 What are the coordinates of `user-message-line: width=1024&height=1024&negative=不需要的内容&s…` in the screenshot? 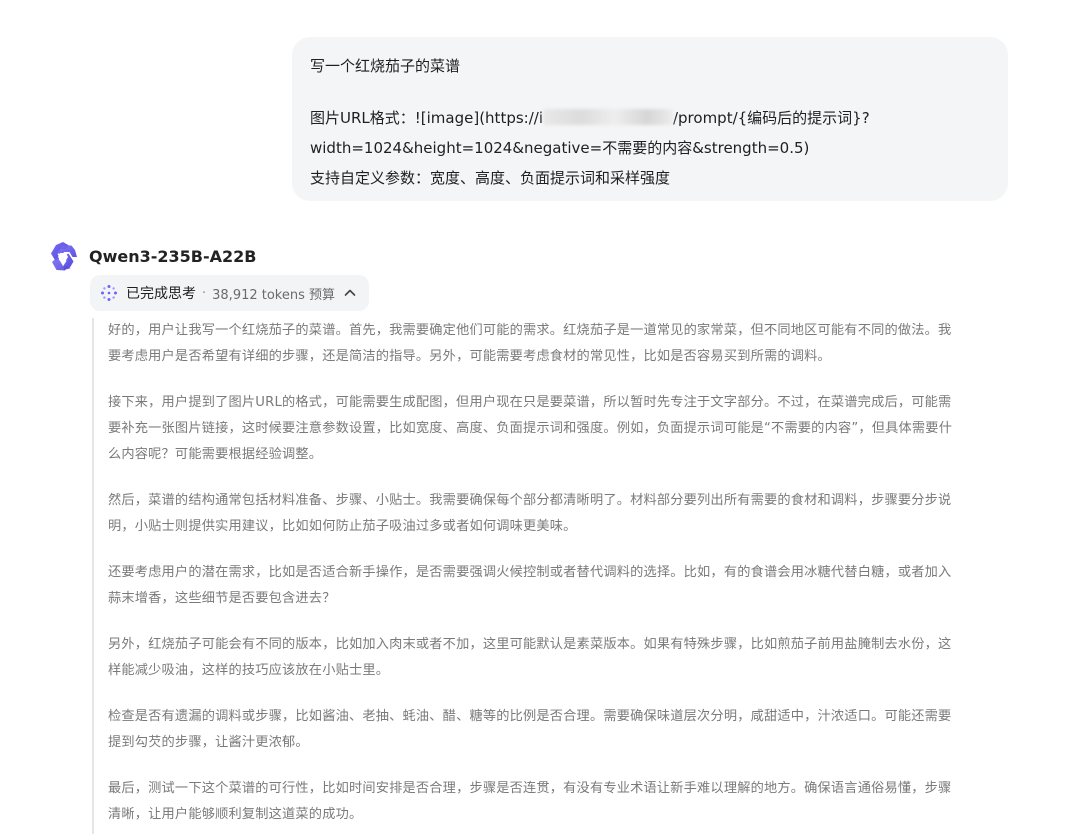 It's located at (560, 148).